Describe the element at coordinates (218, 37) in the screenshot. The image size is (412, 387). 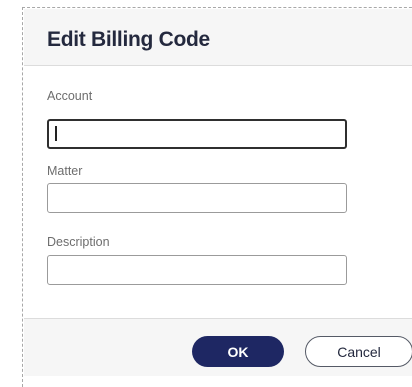
I see `dialog-header: Edit Billing Code` at that location.